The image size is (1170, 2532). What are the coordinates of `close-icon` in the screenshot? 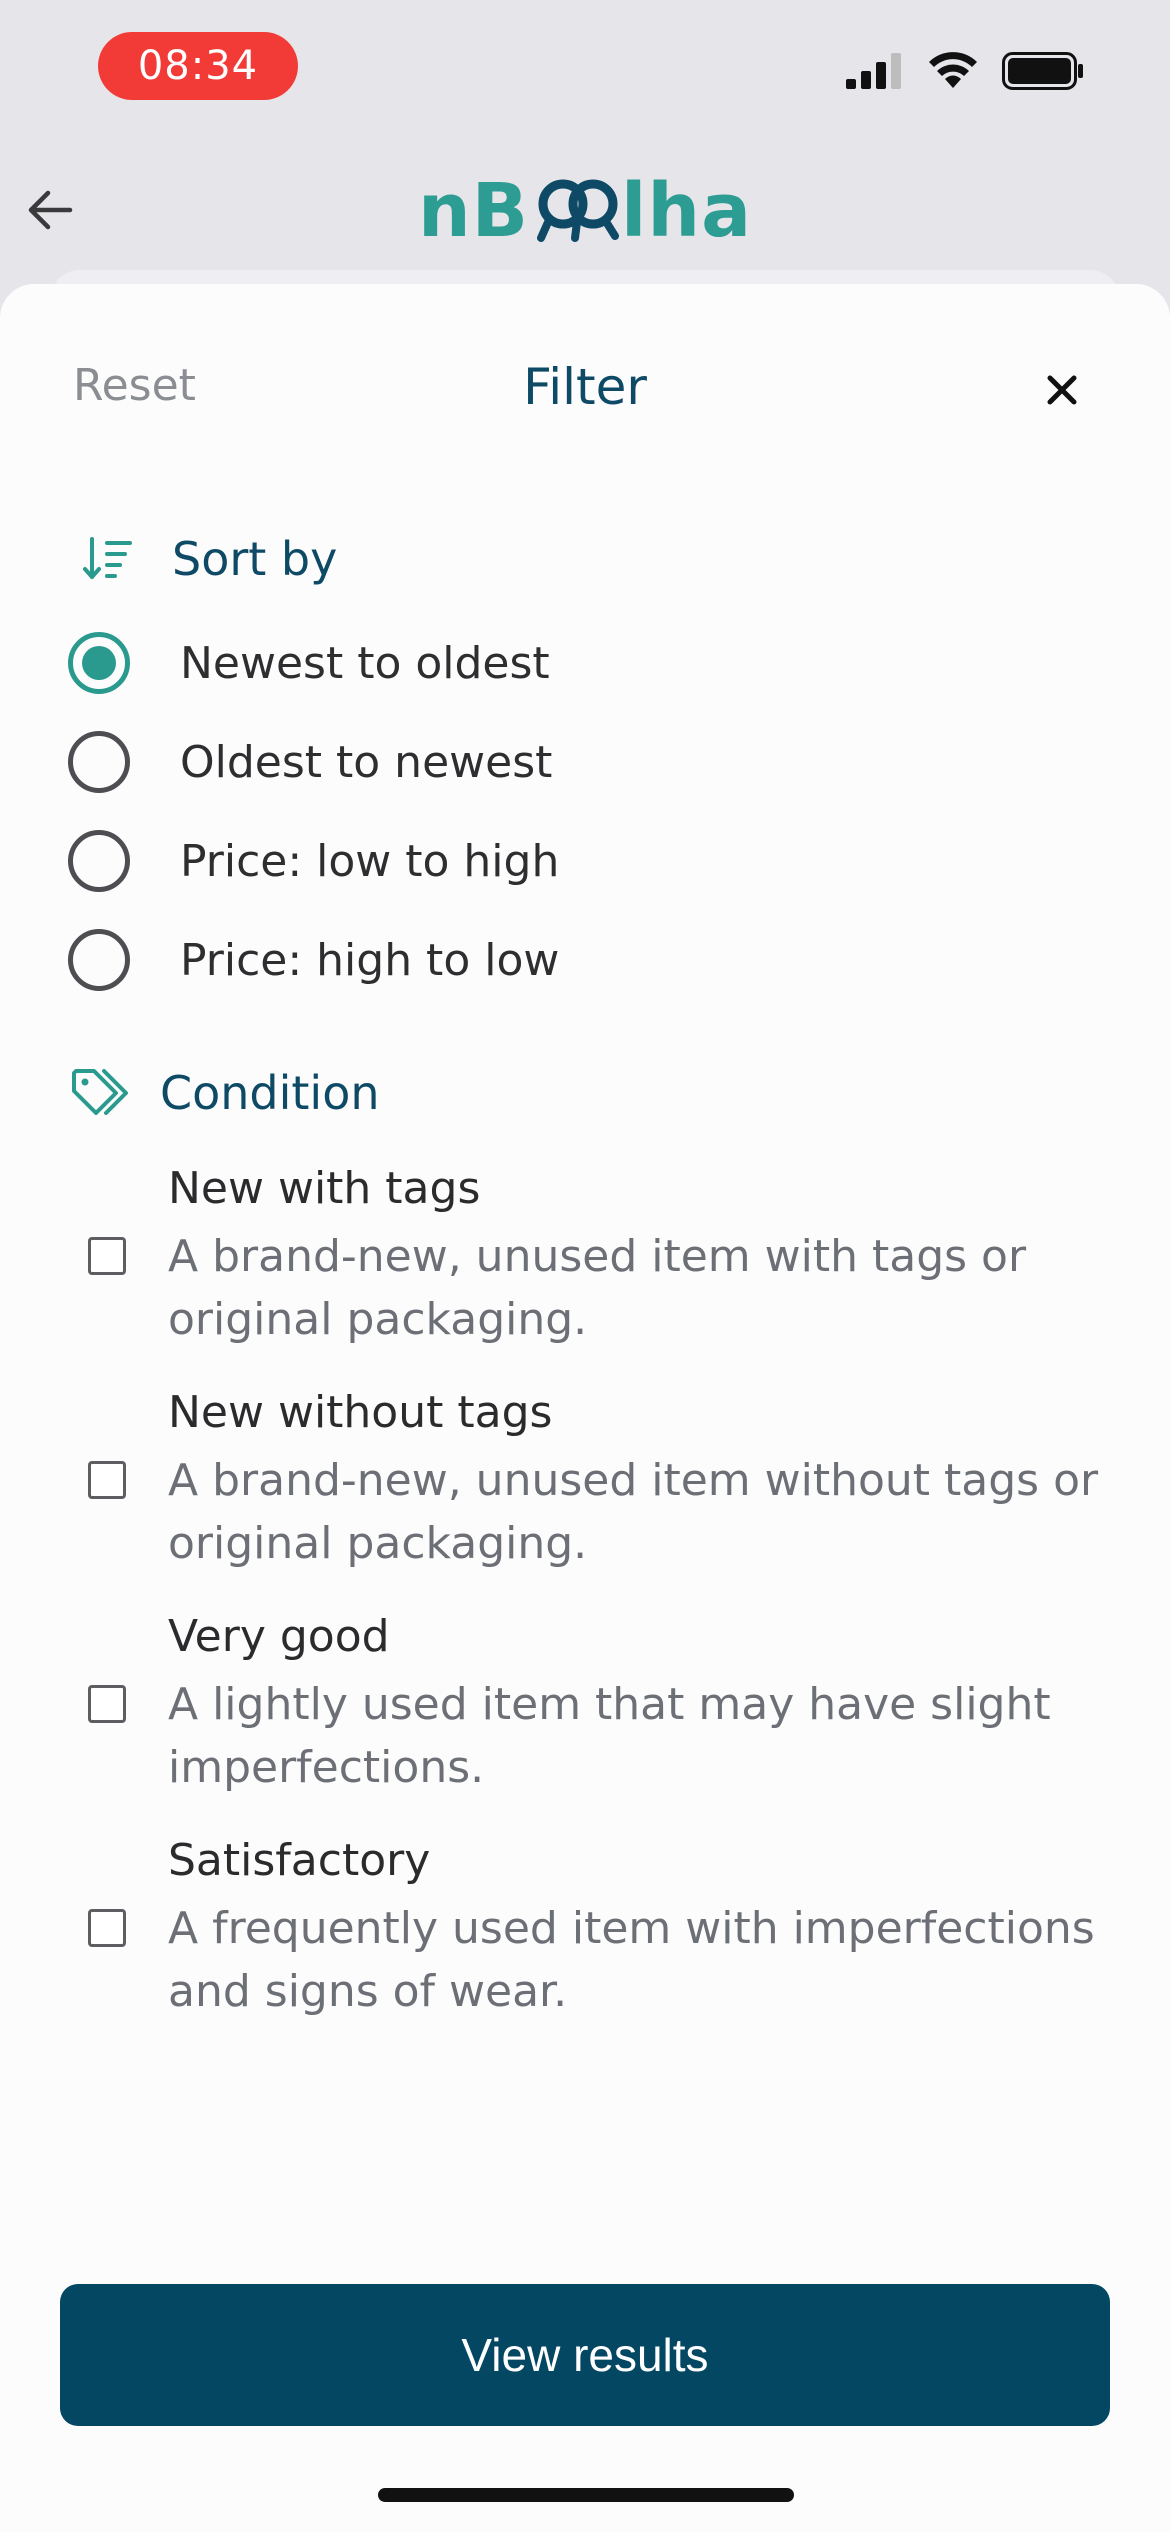 It's located at (1062, 390).